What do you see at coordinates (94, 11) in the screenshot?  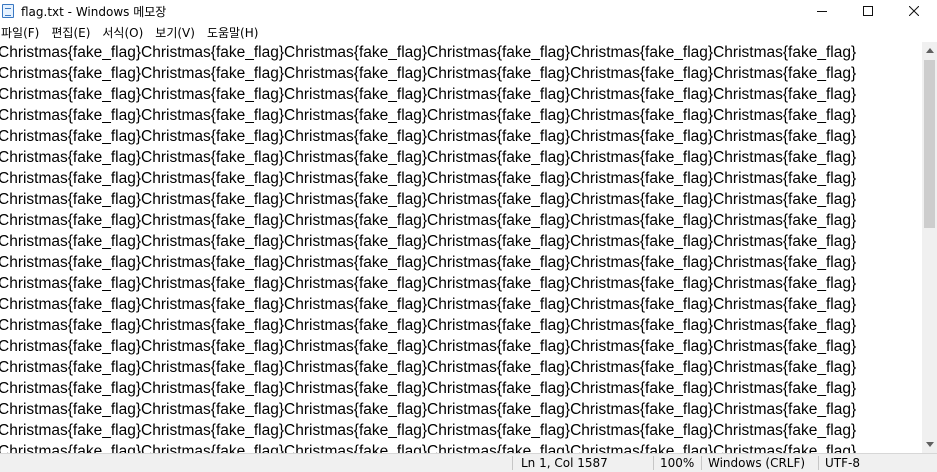 I see `window-title: flag.txt - Windows 메모장` at bounding box center [94, 11].